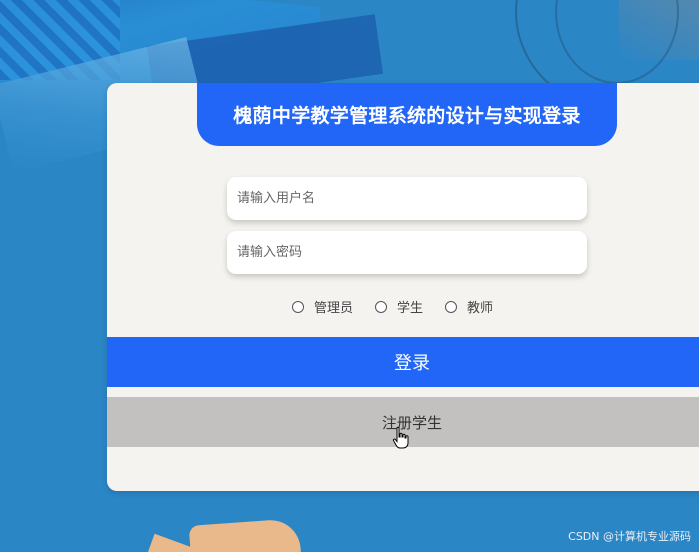 This screenshot has width=699, height=552. What do you see at coordinates (400, 437) in the screenshot?
I see `hand-pointer-icon` at bounding box center [400, 437].